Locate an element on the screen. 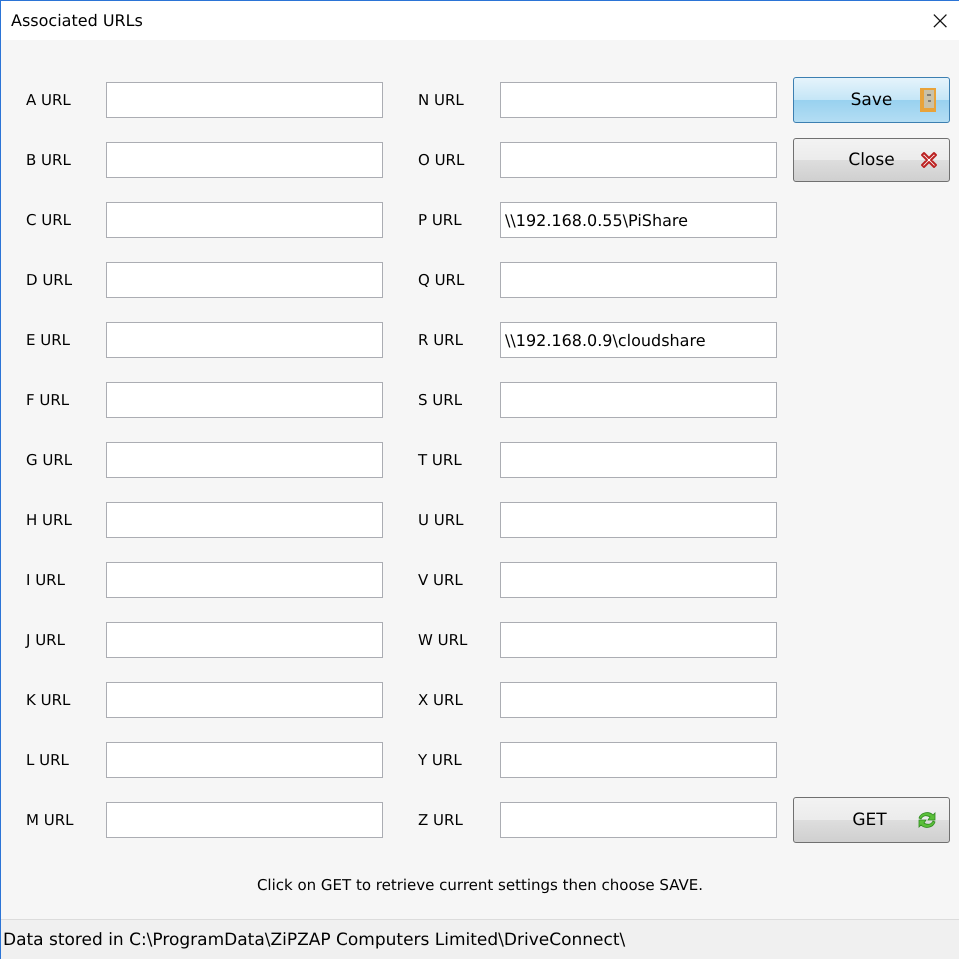 This screenshot has width=959, height=959. field-label: X URL is located at coordinates (441, 700).